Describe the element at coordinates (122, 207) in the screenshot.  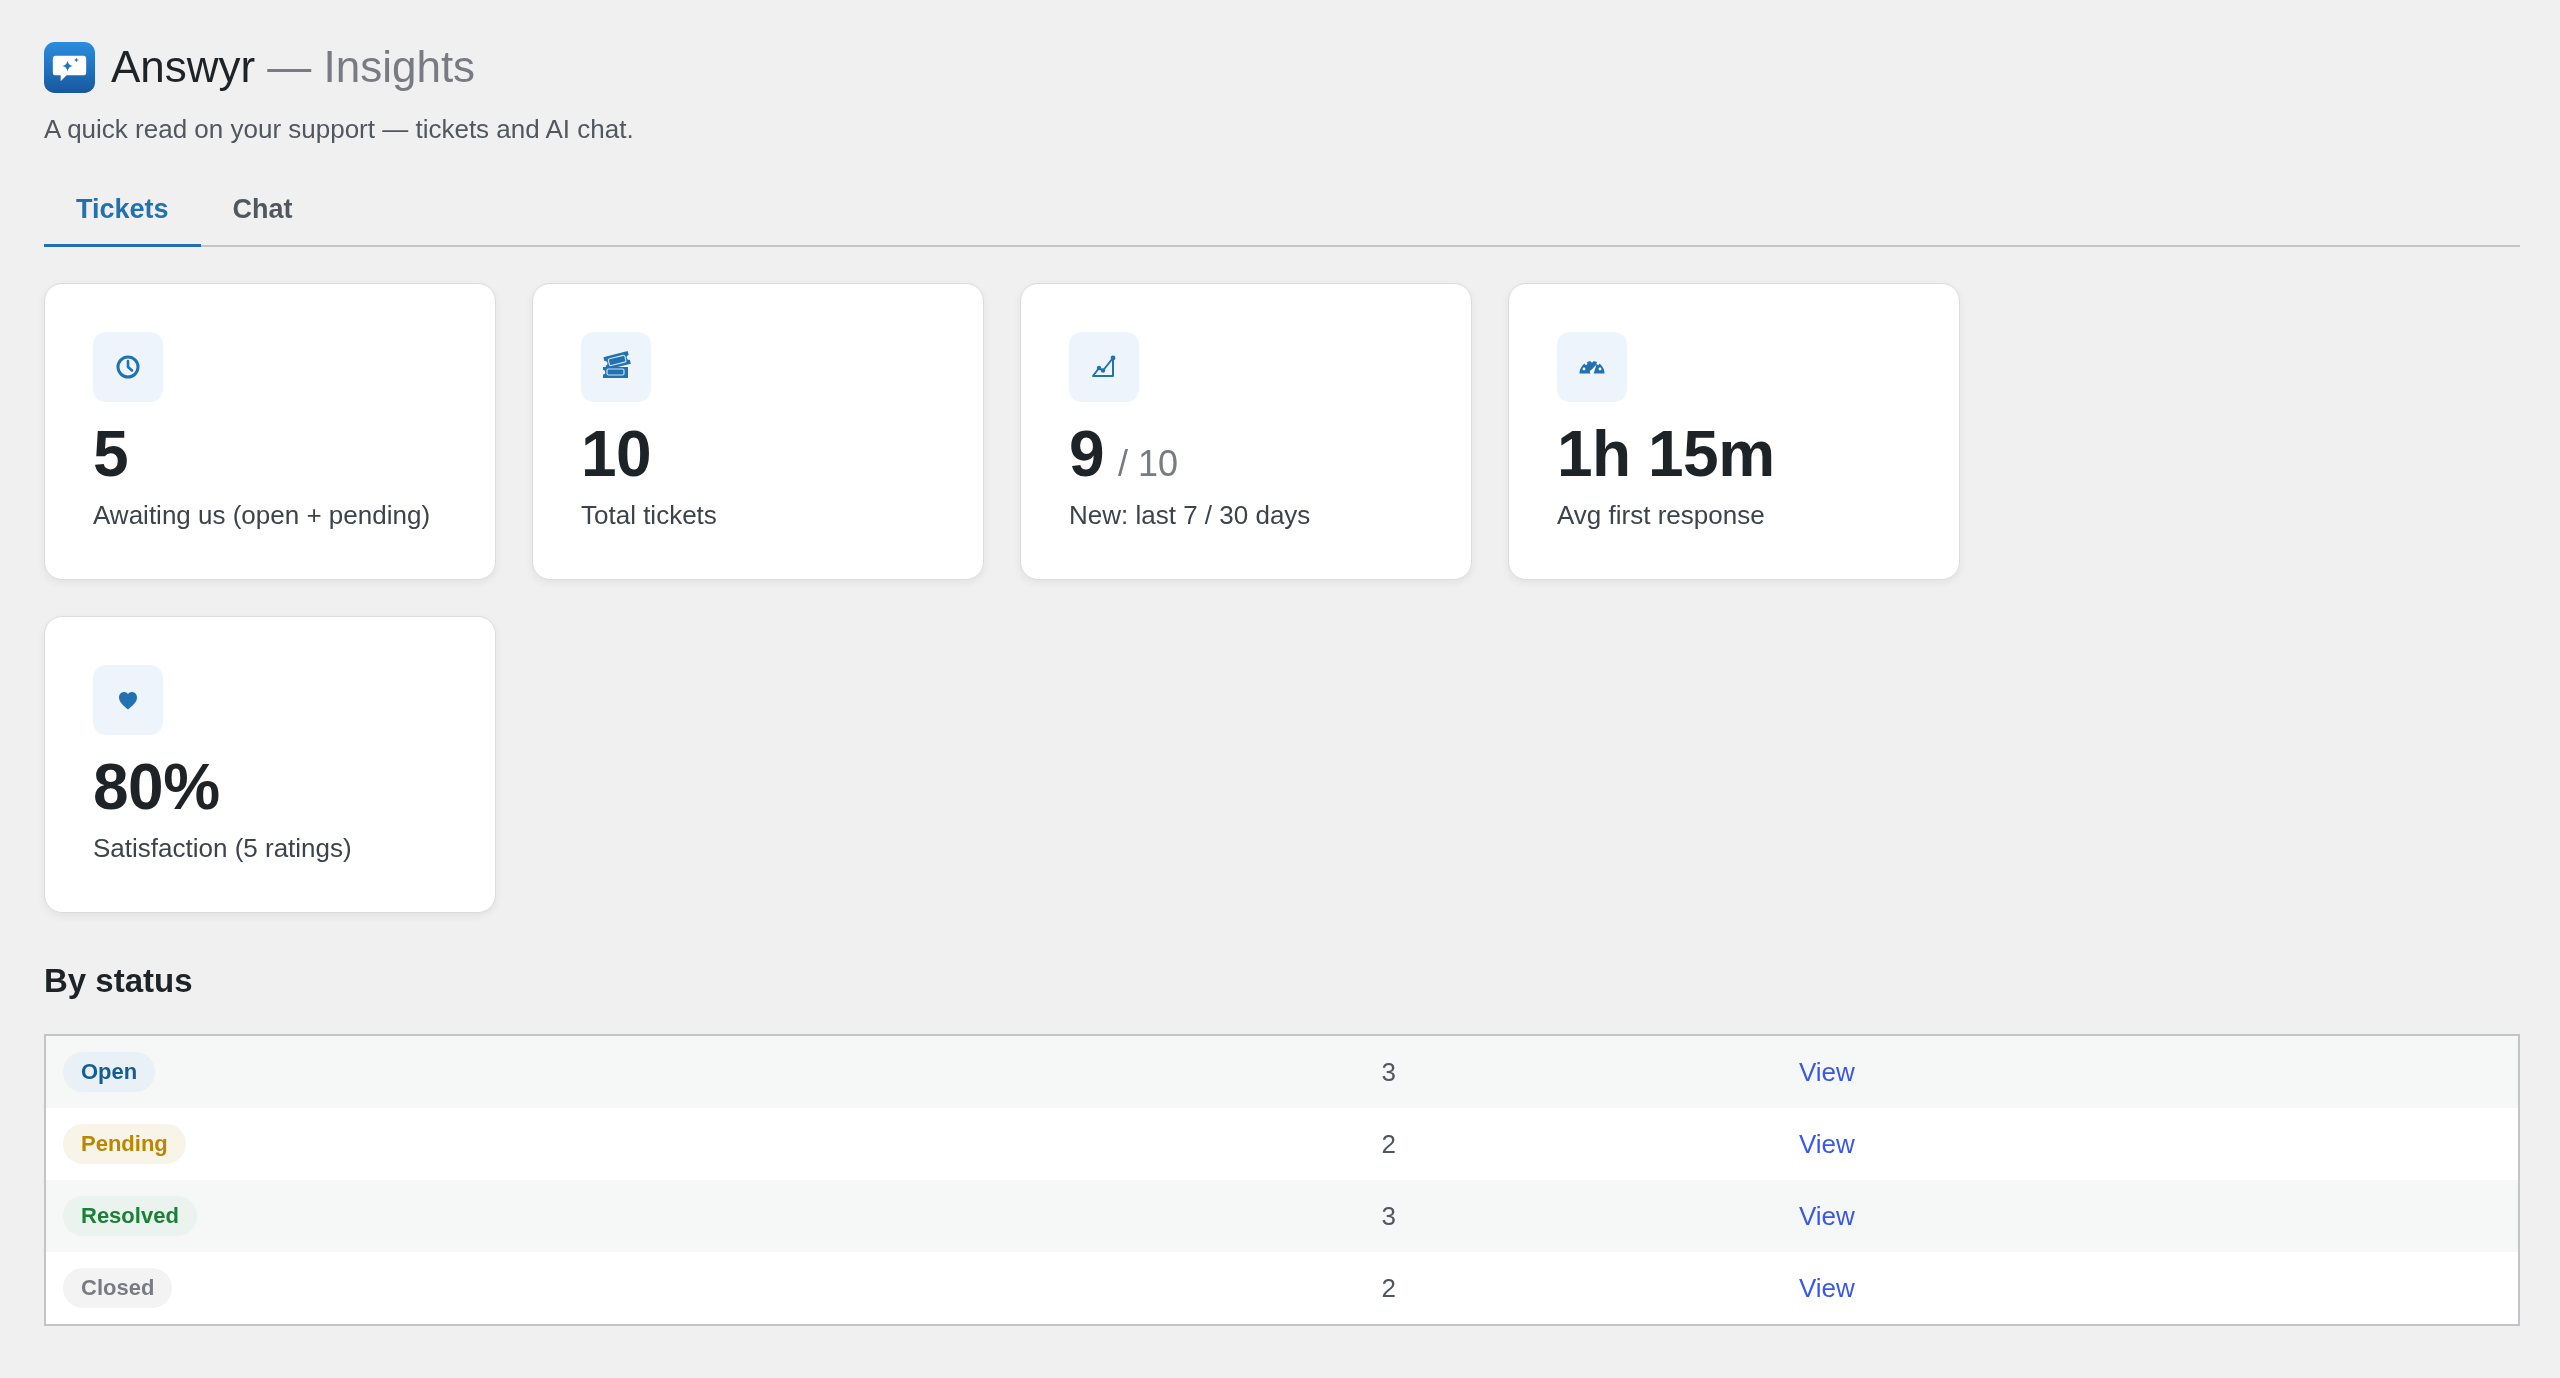
I see `tab: Tickets` at that location.